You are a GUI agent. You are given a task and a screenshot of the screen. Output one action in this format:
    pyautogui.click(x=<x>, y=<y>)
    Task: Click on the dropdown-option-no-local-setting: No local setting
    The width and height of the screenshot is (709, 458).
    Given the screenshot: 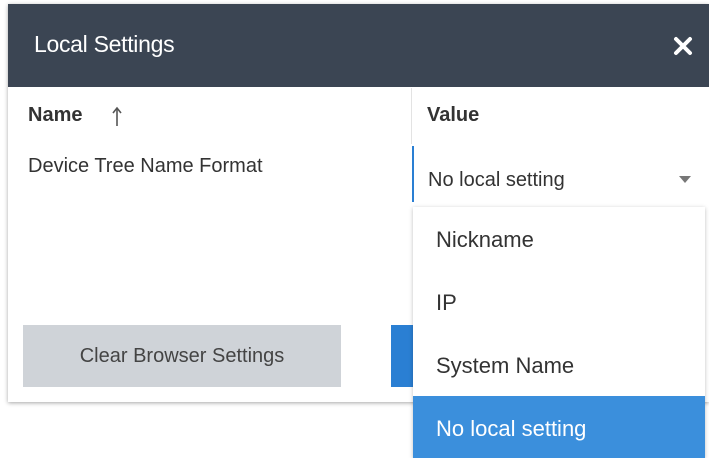 What is the action you would take?
    pyautogui.click(x=559, y=427)
    